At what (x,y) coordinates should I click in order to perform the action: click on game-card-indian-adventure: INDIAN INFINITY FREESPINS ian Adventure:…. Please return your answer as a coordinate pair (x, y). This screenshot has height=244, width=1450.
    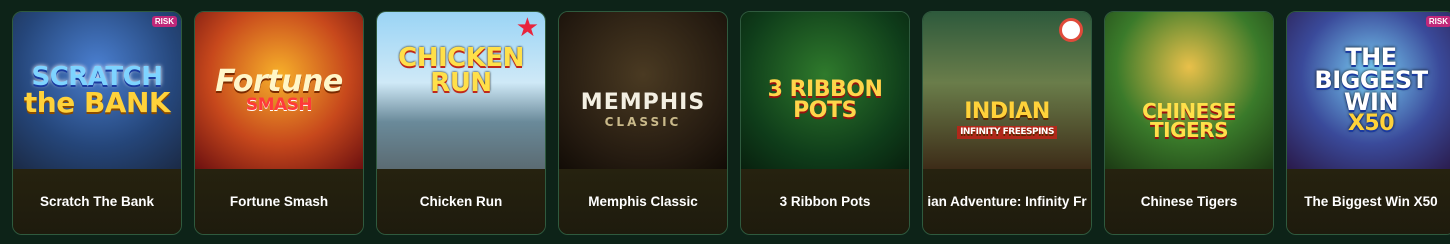
    Looking at the image, I should click on (1007, 123).